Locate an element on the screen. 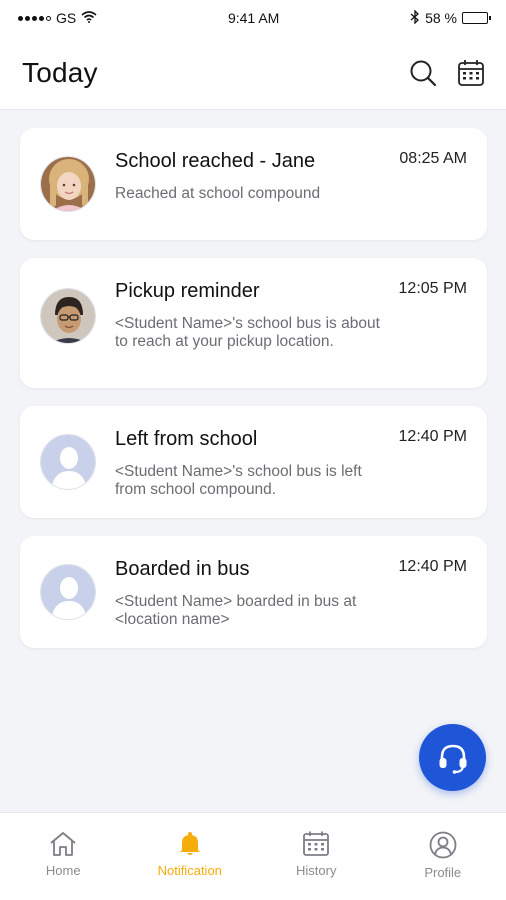 This screenshot has width=506, height=900. avatar-girl is located at coordinates (68, 184).